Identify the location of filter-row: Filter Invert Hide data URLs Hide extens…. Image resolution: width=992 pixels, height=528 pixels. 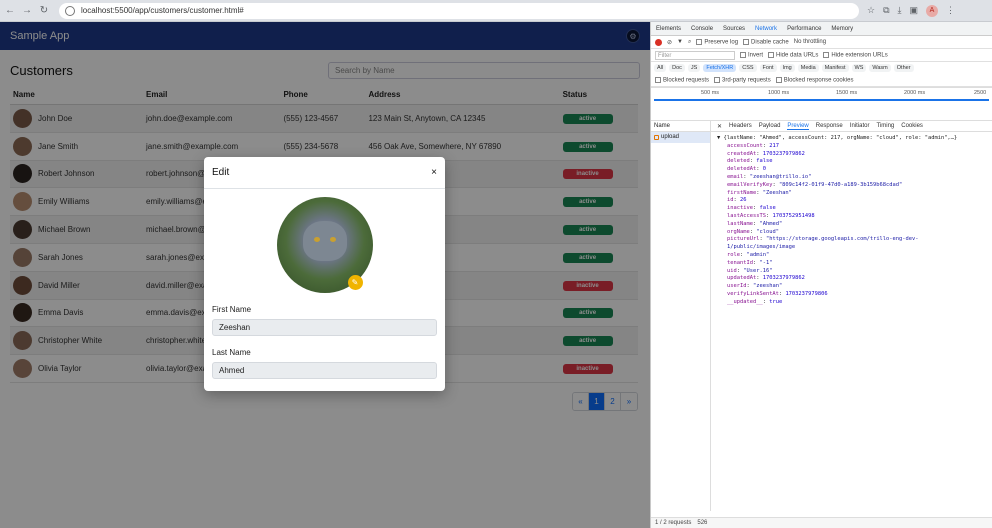
(821, 55).